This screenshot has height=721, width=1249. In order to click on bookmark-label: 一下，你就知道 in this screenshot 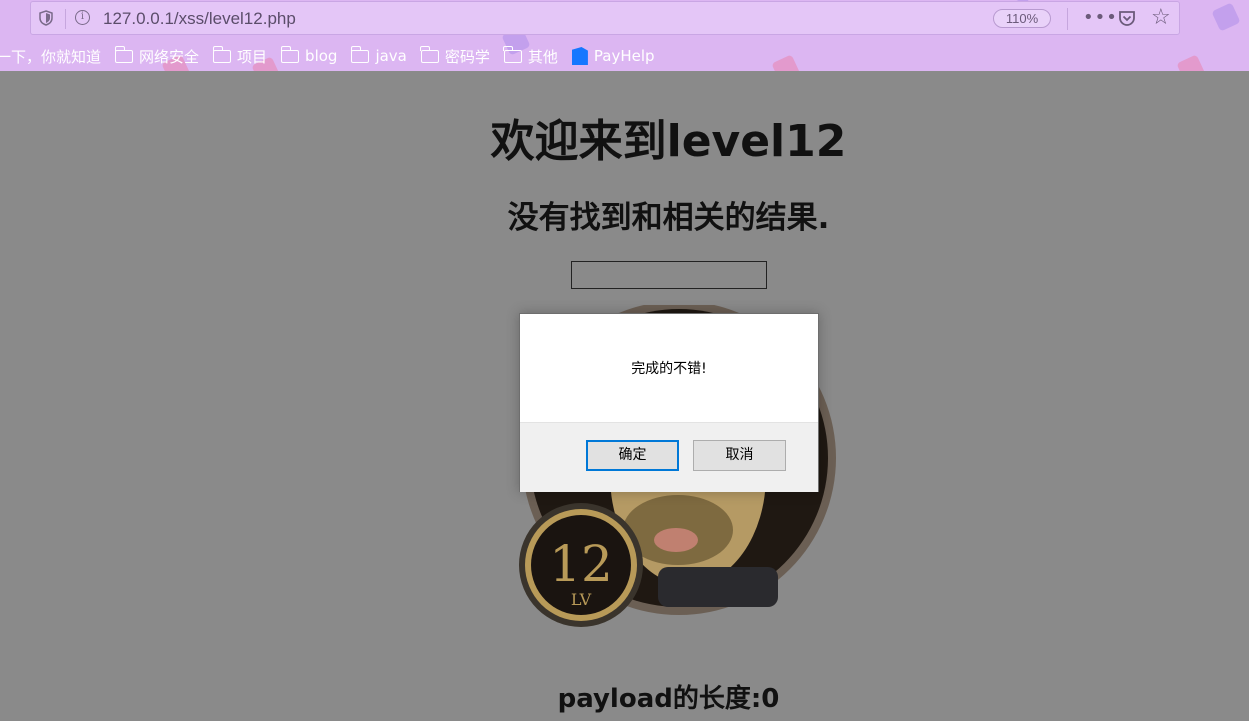, I will do `click(51, 56)`.